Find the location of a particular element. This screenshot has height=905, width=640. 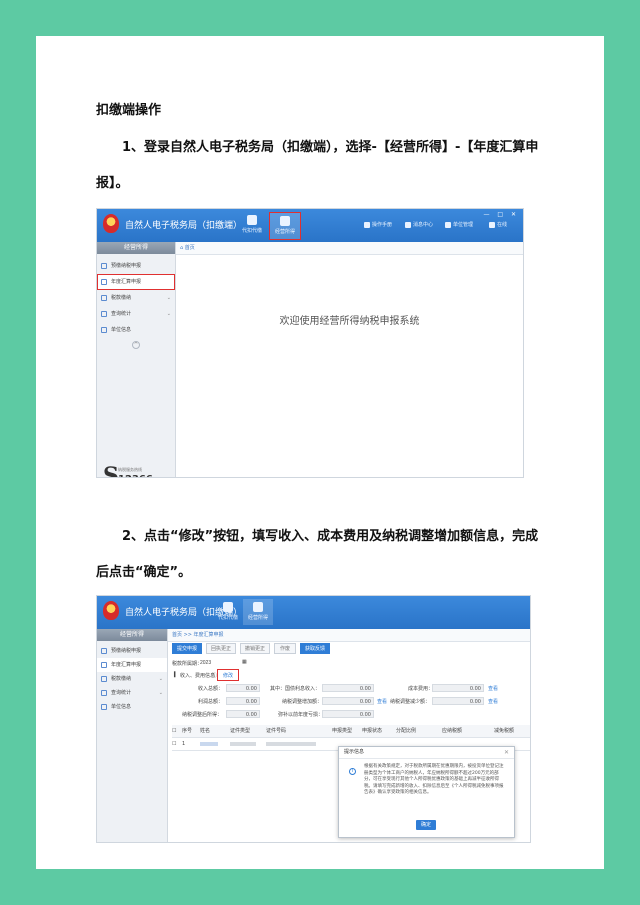

get-feedback-button: 获取反馈 is located at coordinates (315, 648).